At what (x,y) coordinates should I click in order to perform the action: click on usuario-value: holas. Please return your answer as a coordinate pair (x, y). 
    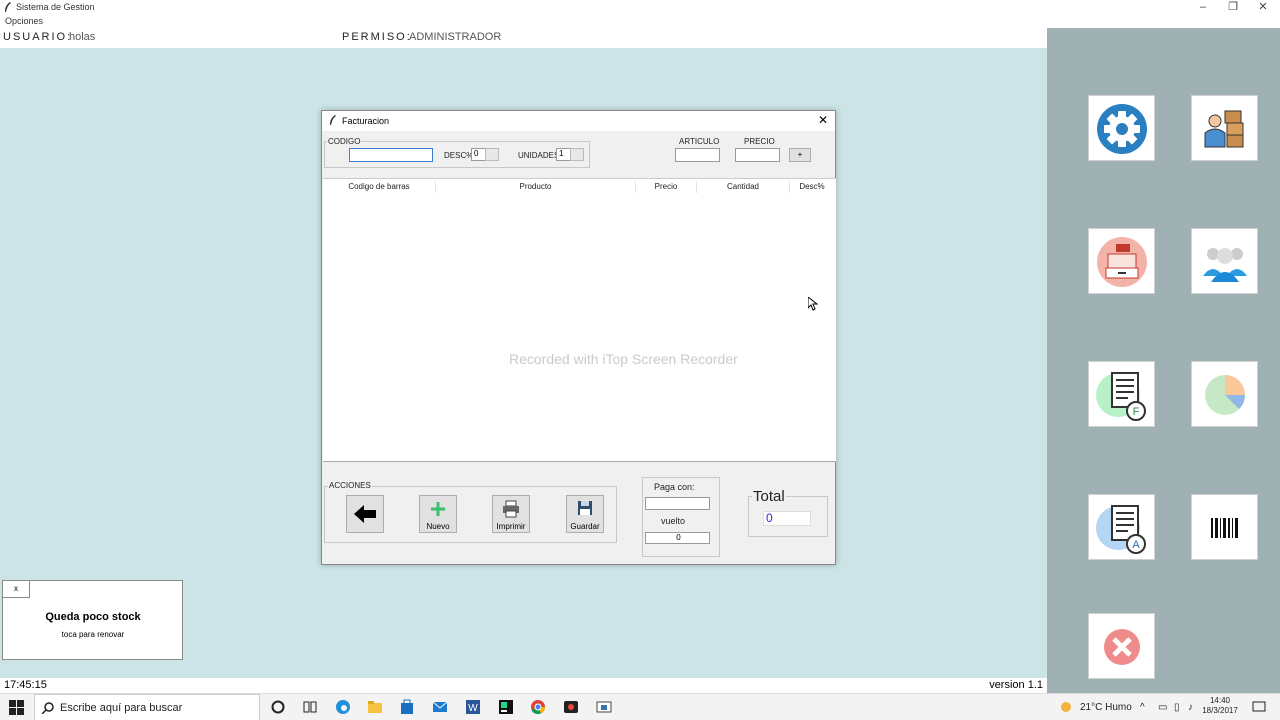
    Looking at the image, I should click on (82, 37).